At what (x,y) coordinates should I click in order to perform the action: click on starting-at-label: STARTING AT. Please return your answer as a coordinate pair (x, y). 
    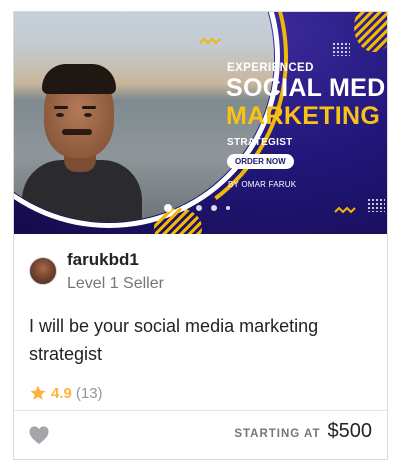
    Looking at the image, I should click on (277, 434).